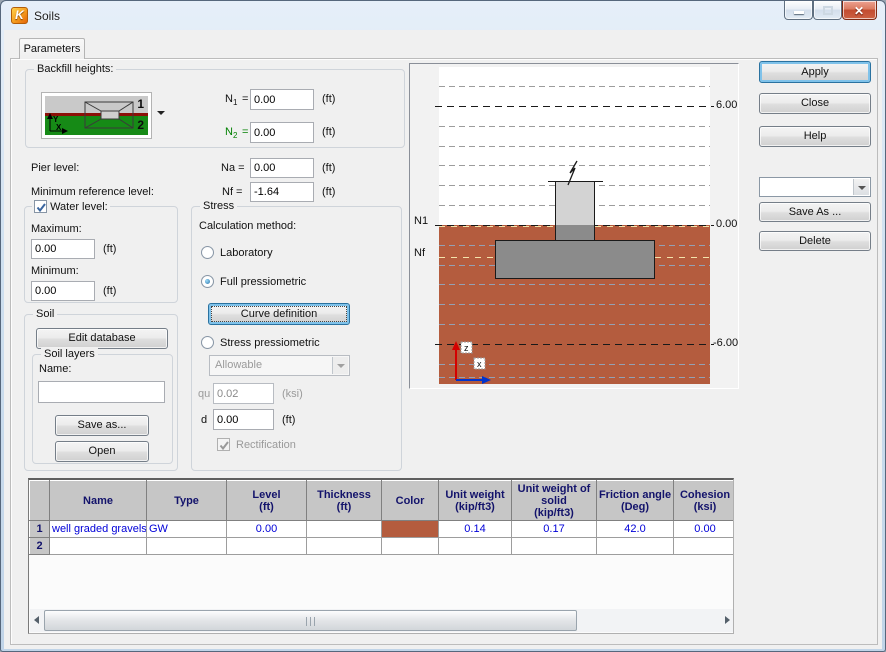  I want to click on cell-friction-angle, so click(635, 546).